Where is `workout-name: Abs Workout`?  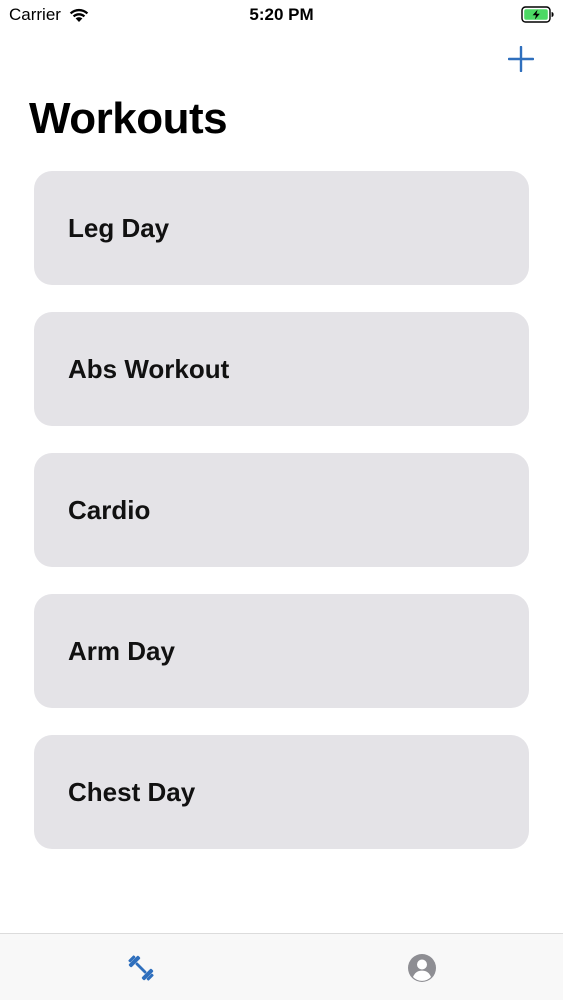 workout-name: Abs Workout is located at coordinates (149, 368).